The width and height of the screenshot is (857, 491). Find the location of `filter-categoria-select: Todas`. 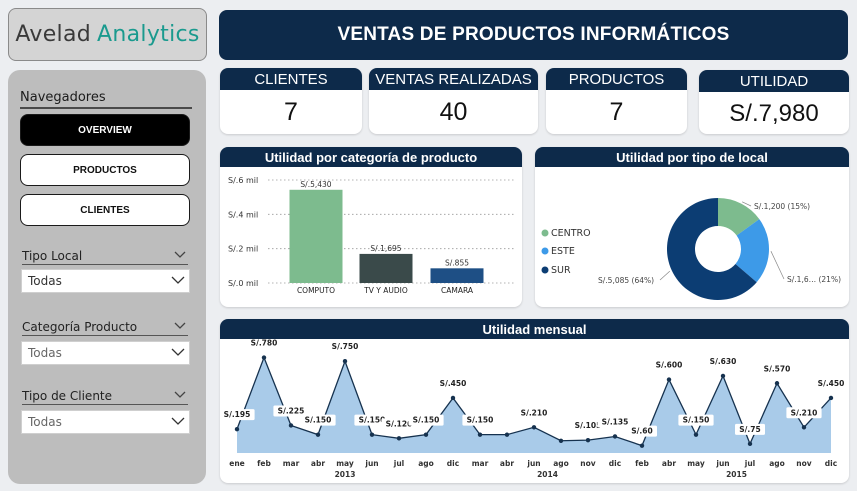

filter-categoria-select: Todas is located at coordinates (105, 353).